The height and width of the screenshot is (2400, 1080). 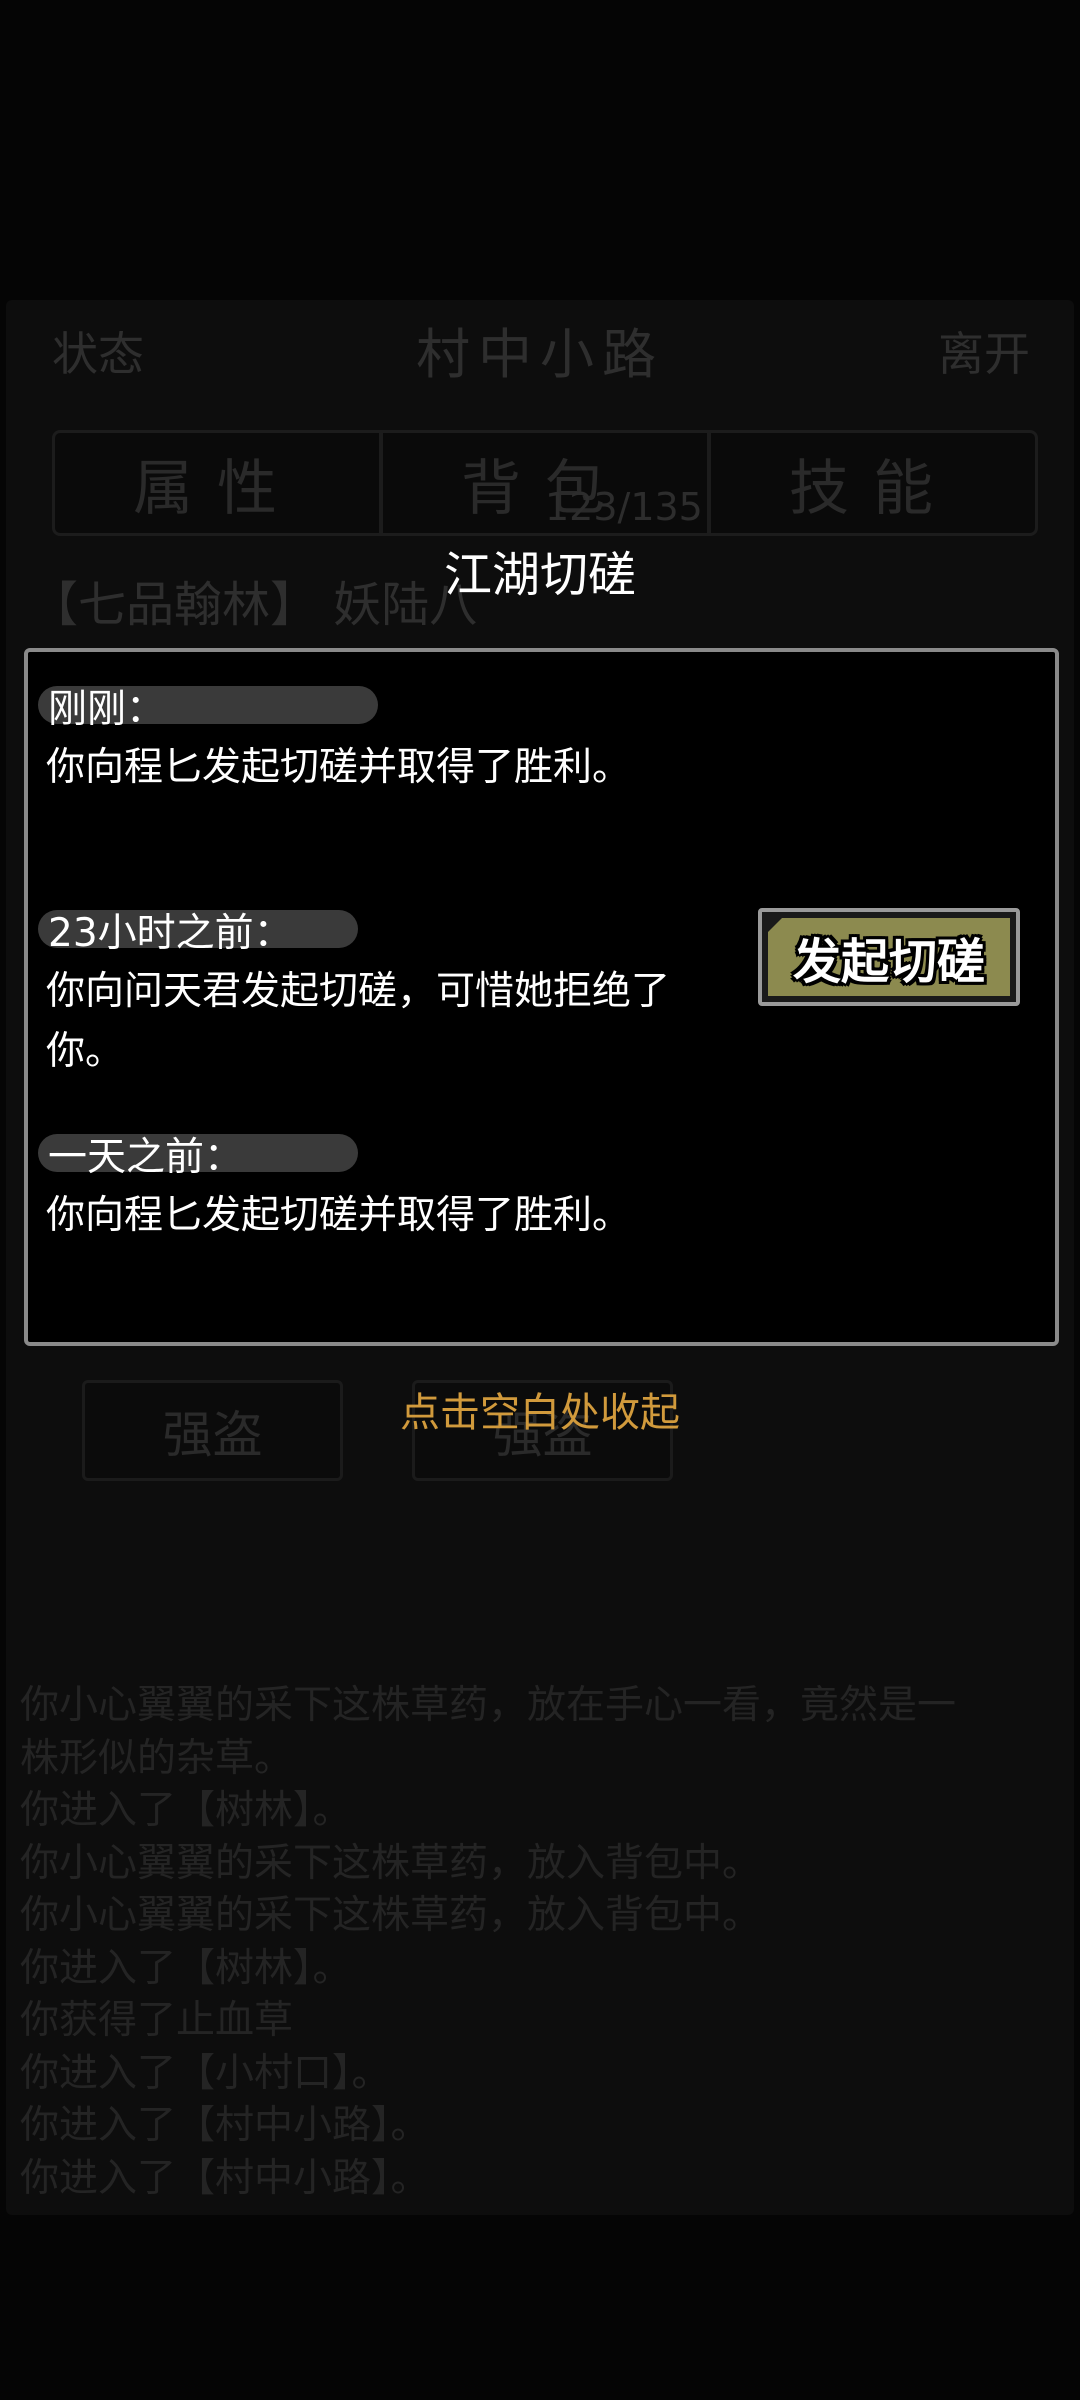 I want to click on entry-time: 23小时之前：, so click(x=170, y=933).